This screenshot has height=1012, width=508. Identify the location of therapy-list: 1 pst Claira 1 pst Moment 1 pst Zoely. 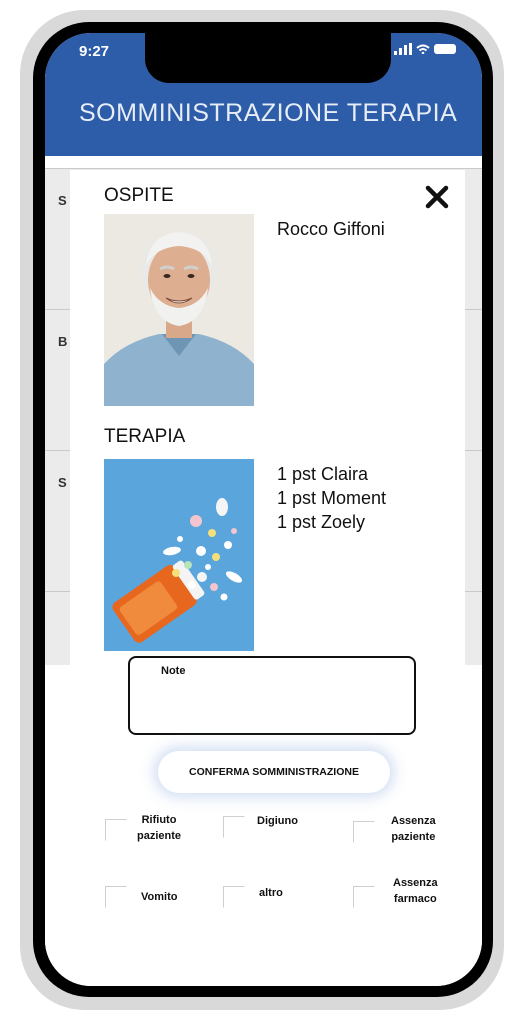
(331, 498).